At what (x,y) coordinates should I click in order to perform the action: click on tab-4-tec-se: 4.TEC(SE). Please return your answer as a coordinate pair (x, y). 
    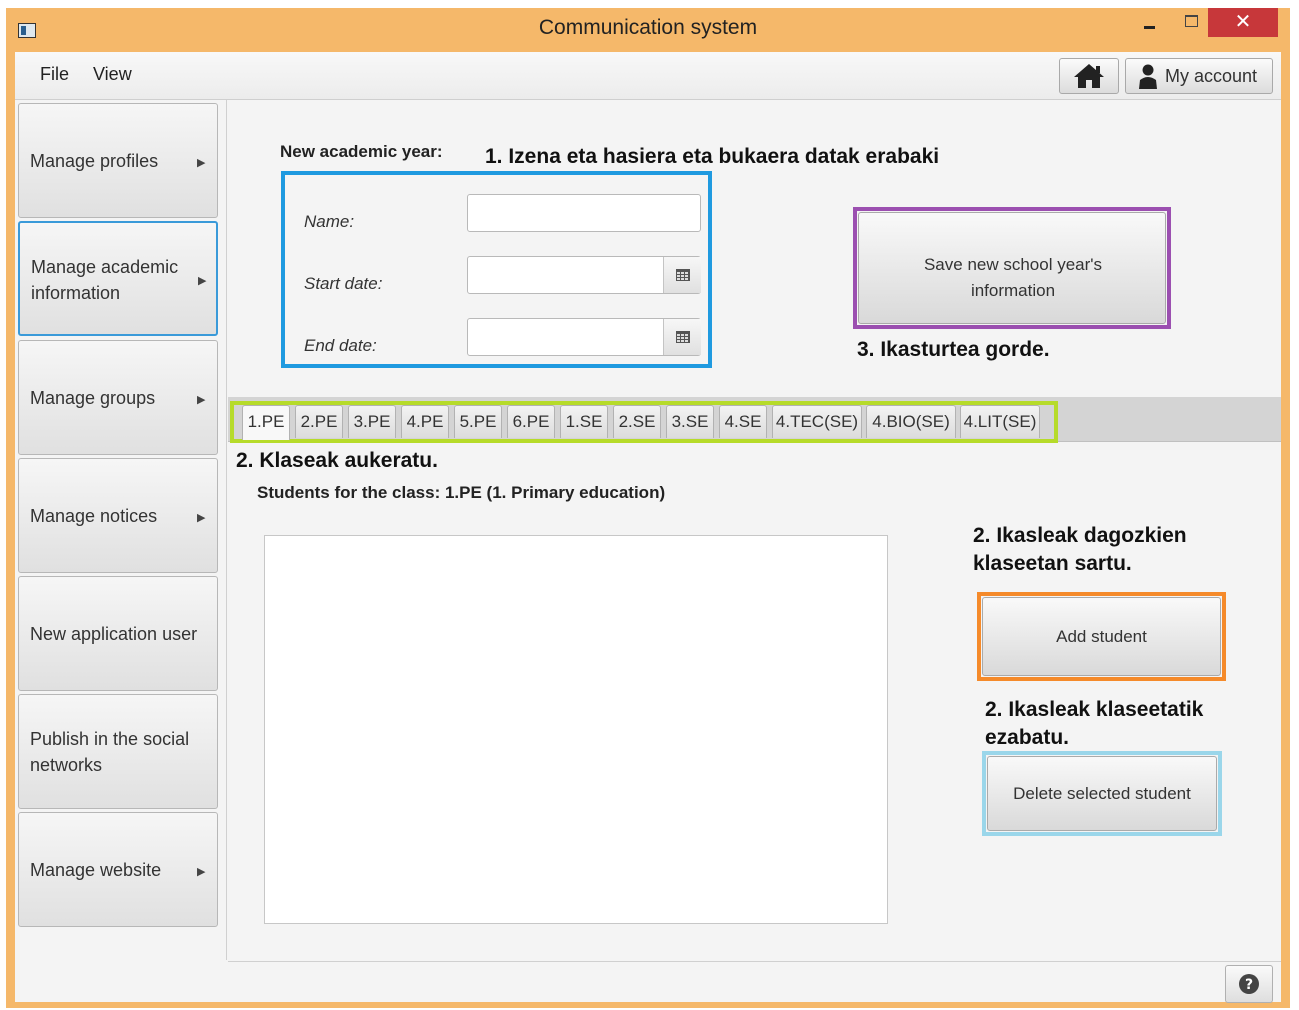
    Looking at the image, I should click on (817, 421).